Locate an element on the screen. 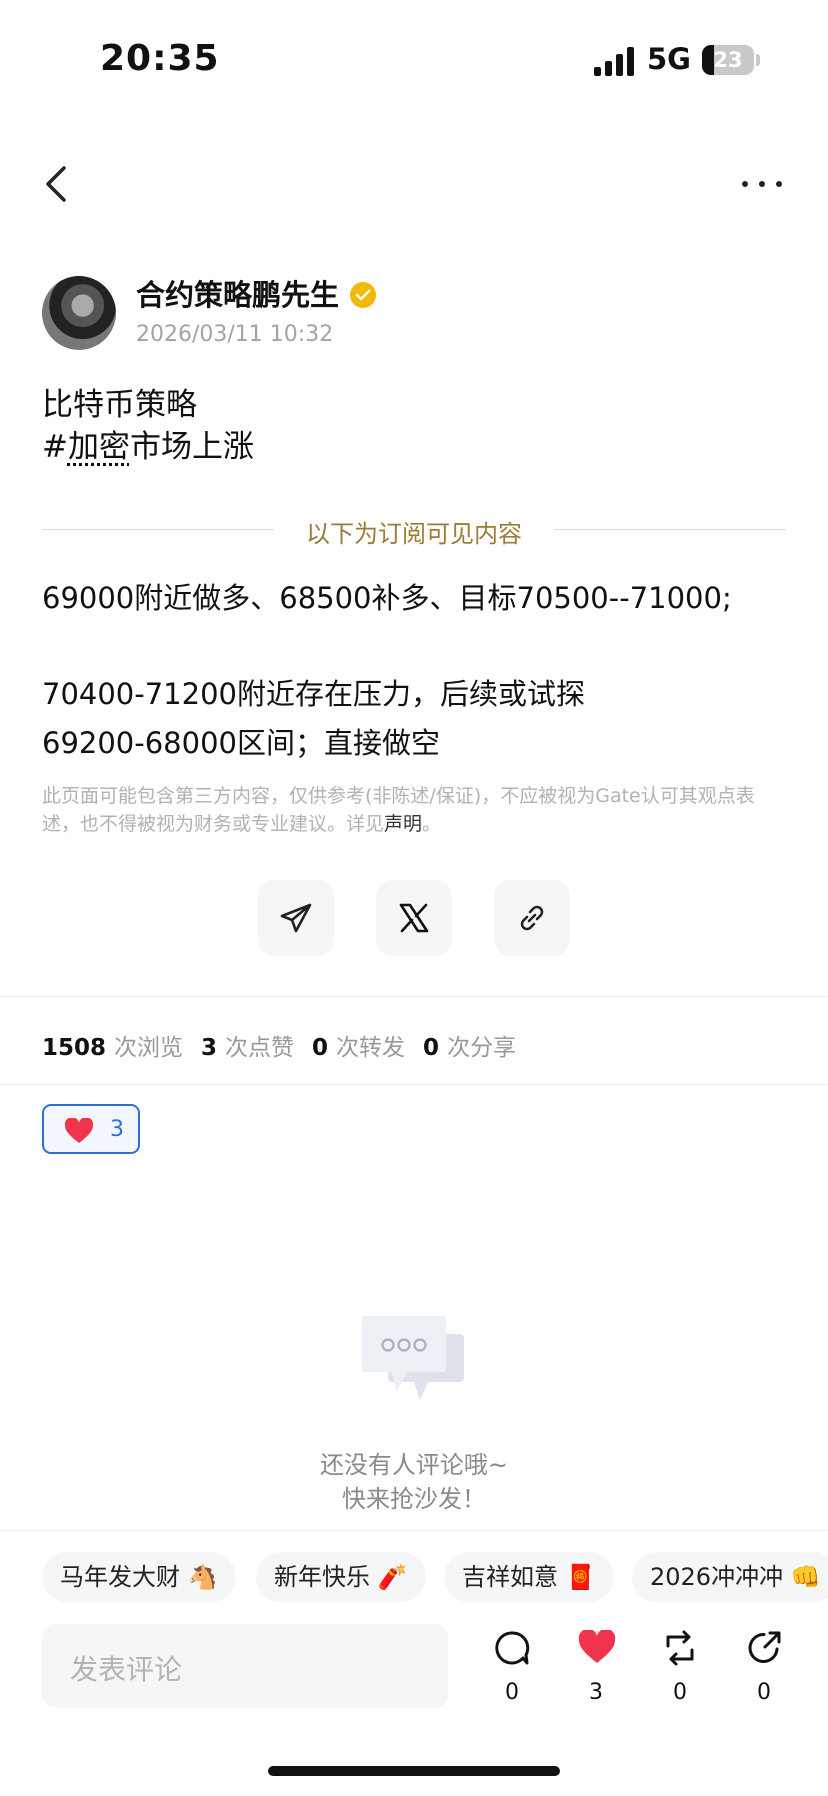 The height and width of the screenshot is (1796, 828). post-stats: 1508 次浏览 3 次点赞 0 次转发 0 次分享 is located at coordinates (288, 1045).